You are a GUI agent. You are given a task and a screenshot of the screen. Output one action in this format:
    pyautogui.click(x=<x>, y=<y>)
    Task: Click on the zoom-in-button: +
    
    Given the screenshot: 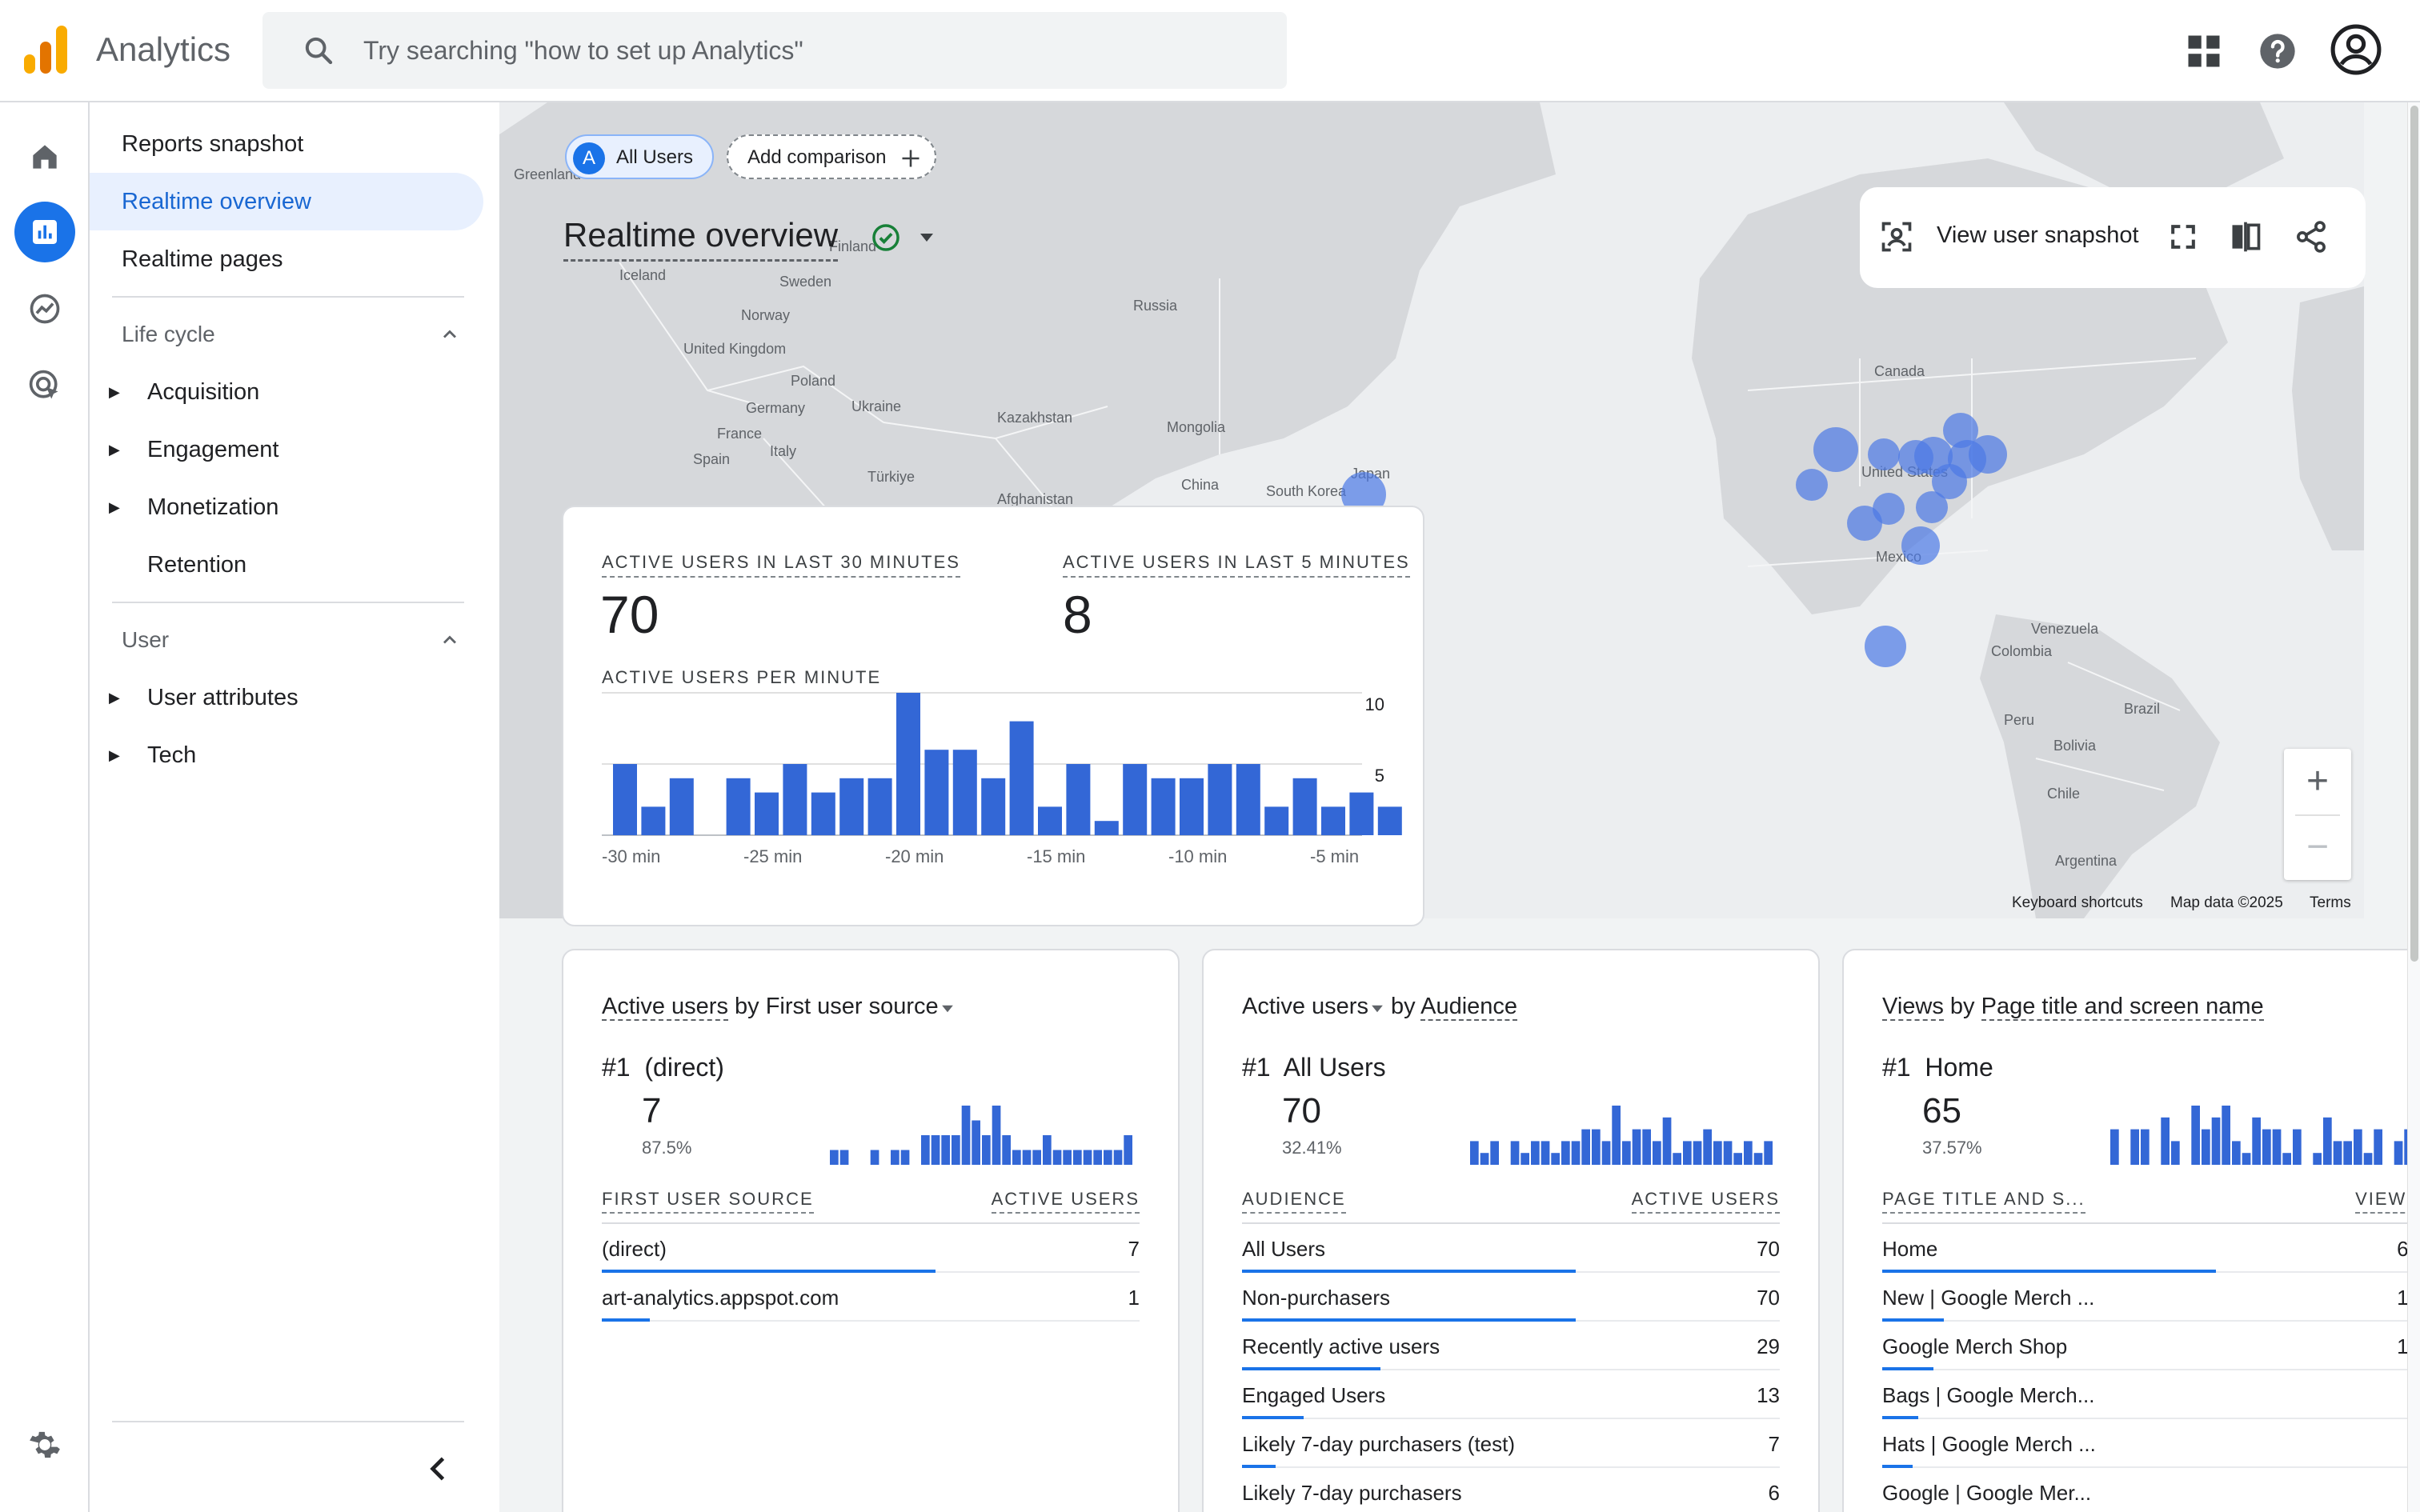 What is the action you would take?
    pyautogui.click(x=2317, y=781)
    